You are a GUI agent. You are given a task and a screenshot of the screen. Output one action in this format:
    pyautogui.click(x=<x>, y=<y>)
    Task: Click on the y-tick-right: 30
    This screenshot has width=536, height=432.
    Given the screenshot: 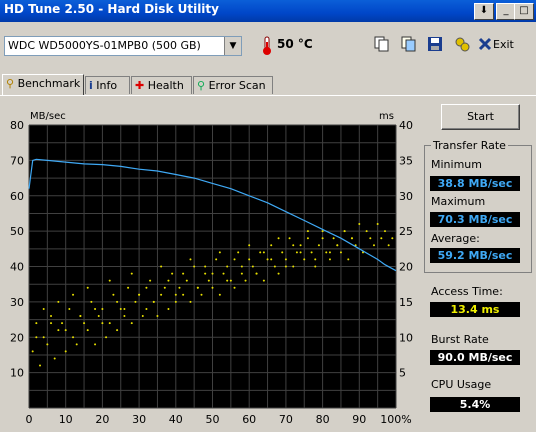 What is the action you would take?
    pyautogui.click(x=406, y=196)
    